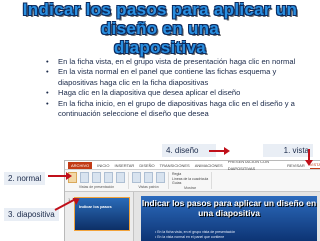 This screenshot has width=320, height=241. I want to click on tab-home: INICIO, so click(103, 165).